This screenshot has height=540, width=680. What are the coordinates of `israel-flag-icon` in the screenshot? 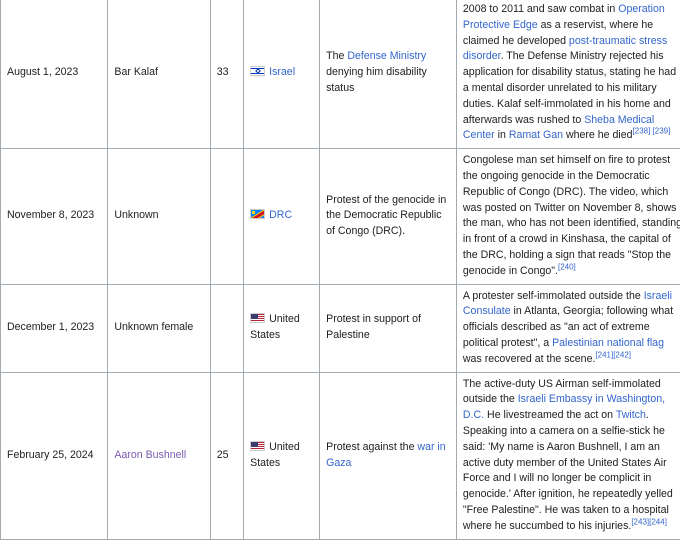 It's located at (257, 71).